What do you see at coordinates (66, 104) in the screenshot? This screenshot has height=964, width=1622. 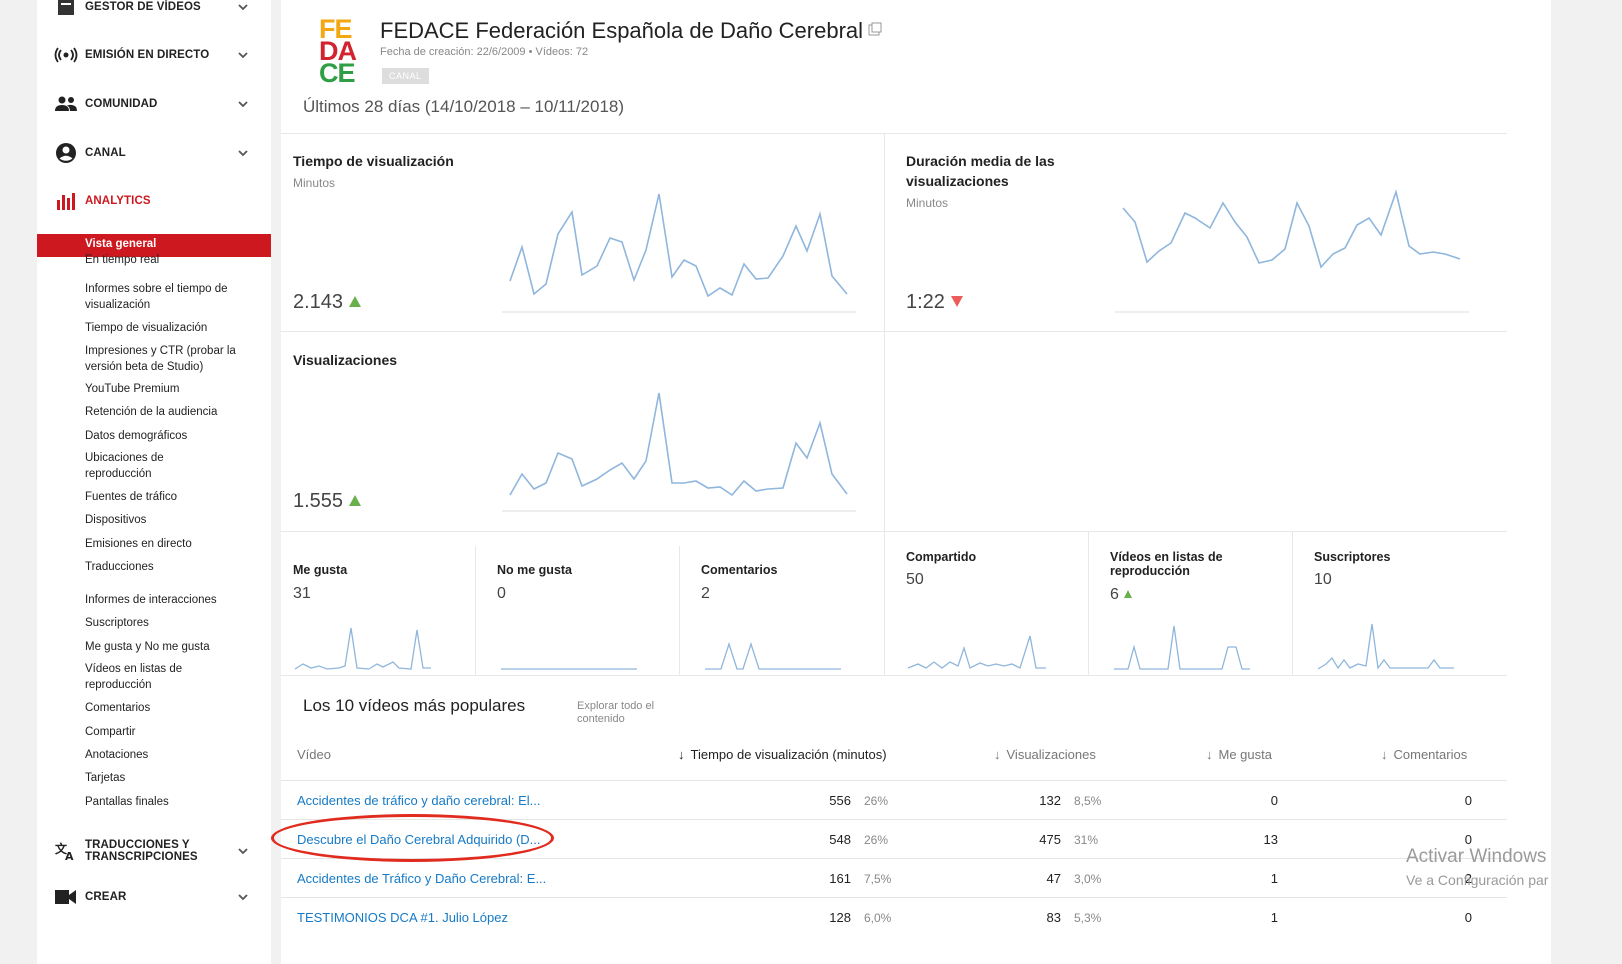 I see `community-icon` at bounding box center [66, 104].